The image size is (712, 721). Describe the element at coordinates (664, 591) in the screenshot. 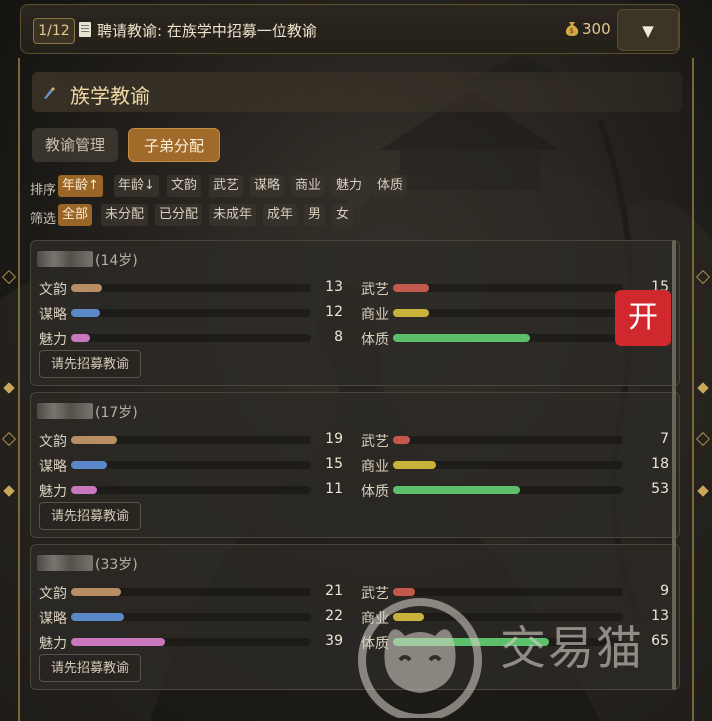

I see `stat-value-wuyi: 9` at that location.